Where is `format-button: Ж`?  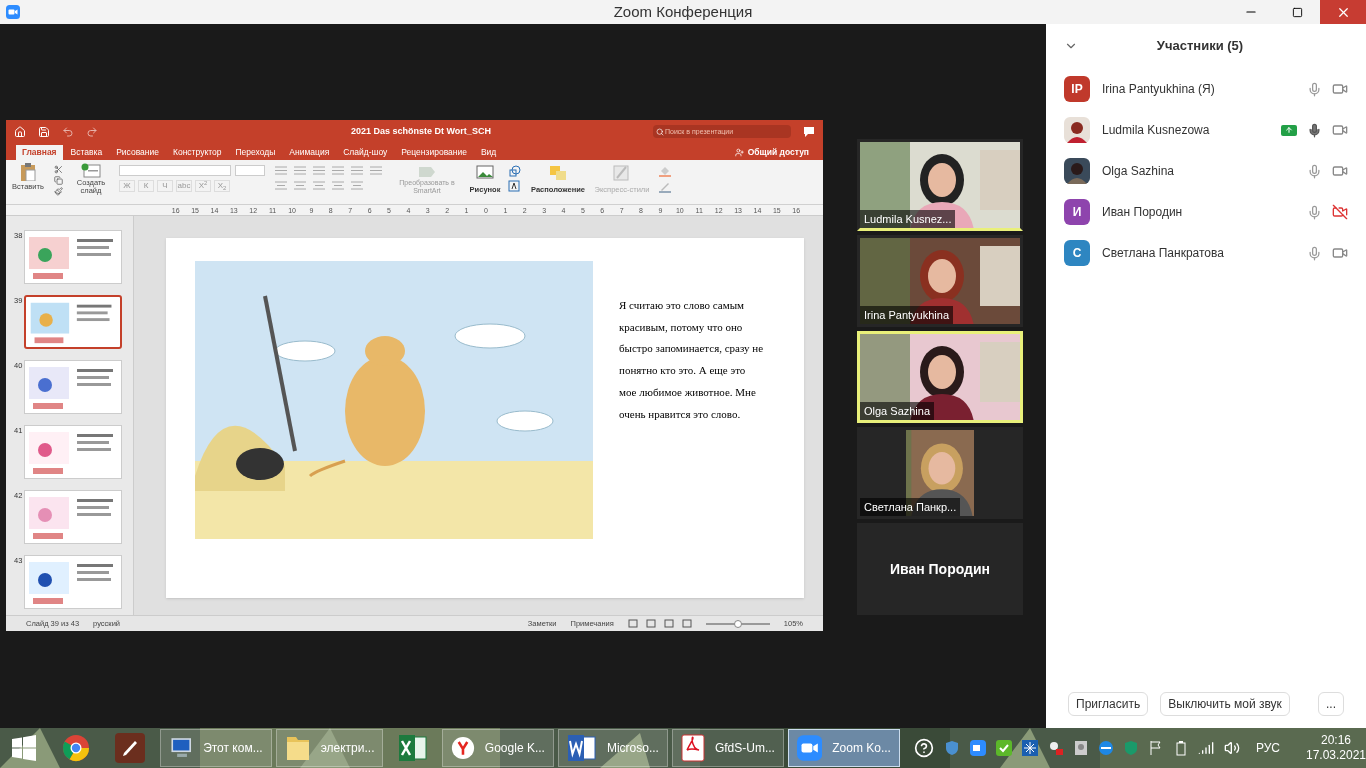
format-button: Ж is located at coordinates (127, 186).